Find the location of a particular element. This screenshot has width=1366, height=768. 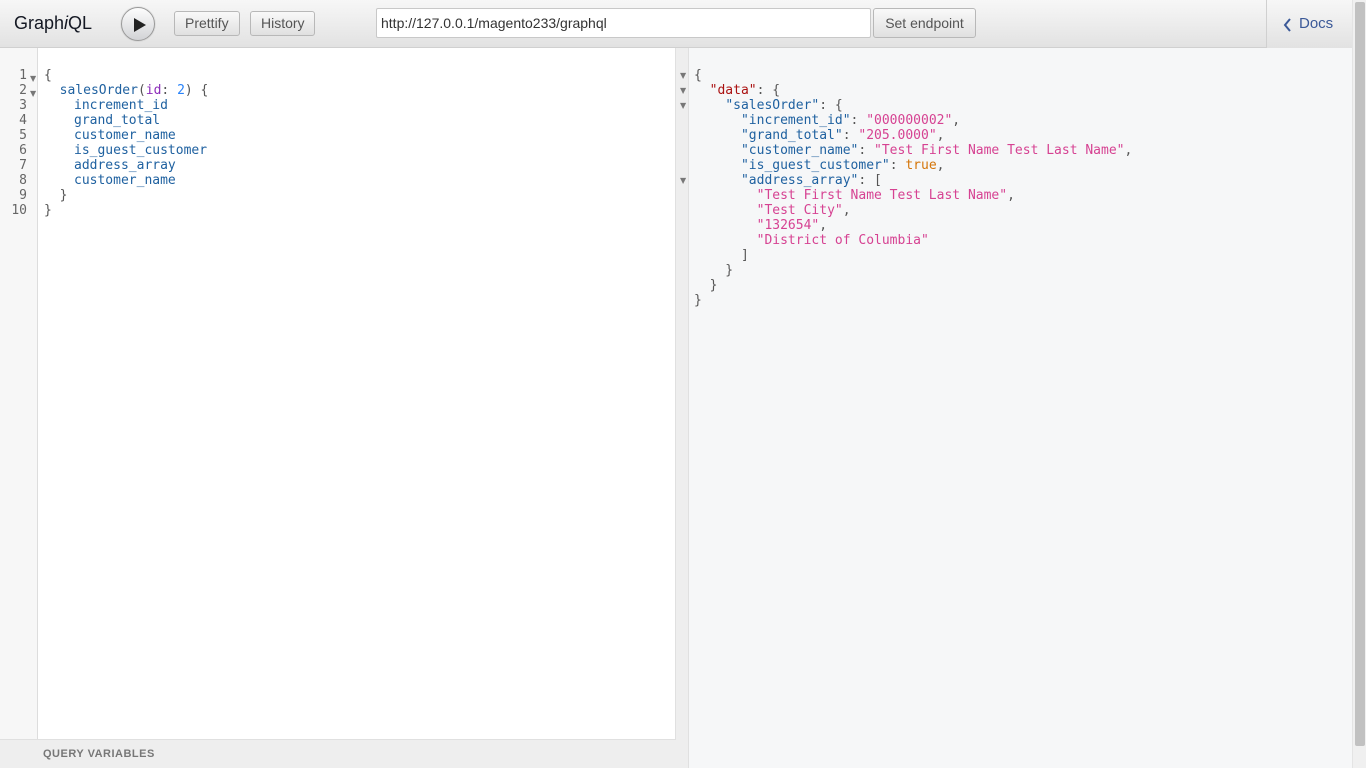

query-operation: salesOrder is located at coordinates (98, 90).